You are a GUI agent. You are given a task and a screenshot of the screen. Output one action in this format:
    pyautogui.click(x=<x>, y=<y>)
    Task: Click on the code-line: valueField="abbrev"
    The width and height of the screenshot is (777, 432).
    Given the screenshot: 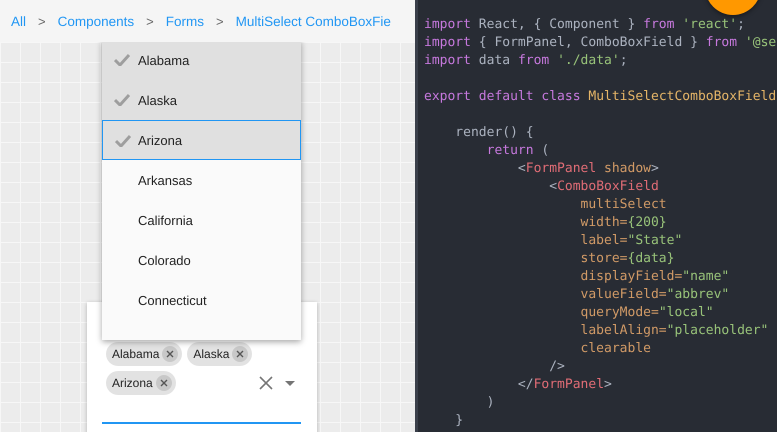 What is the action you would take?
    pyautogui.click(x=655, y=295)
    